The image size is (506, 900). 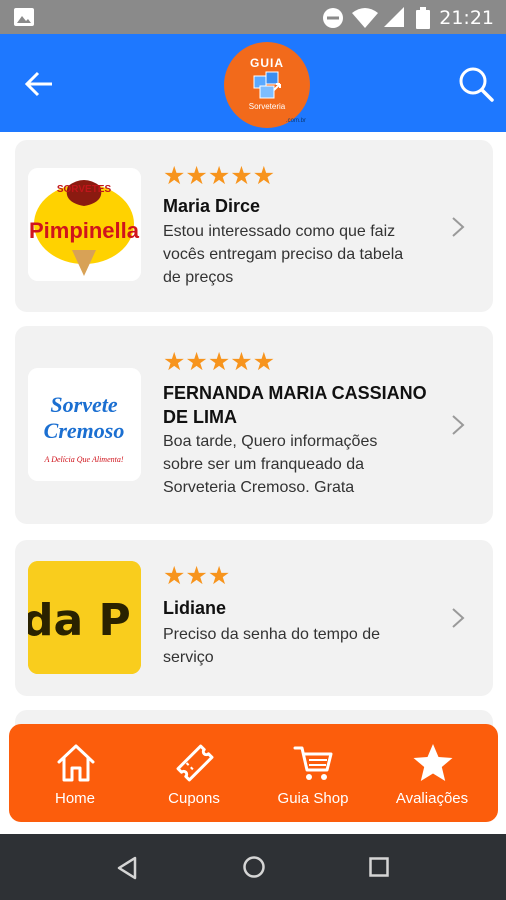 I want to click on review-message: Preciso da senha do tempo de serviço, so click(x=308, y=646).